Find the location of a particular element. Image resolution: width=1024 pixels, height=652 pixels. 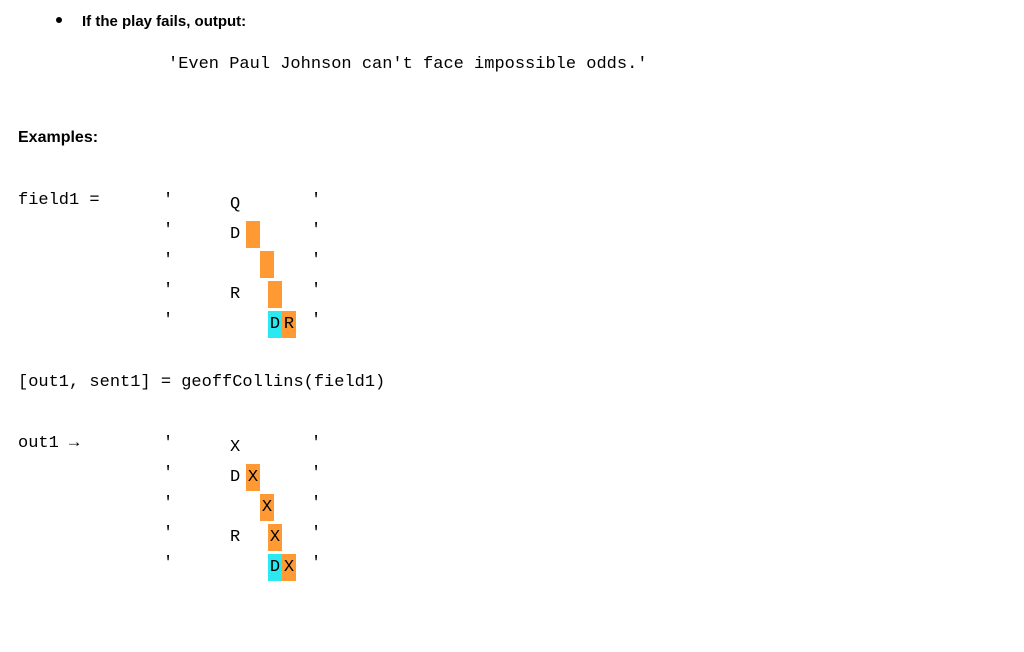

matrix-plain-char: Q is located at coordinates (235, 204).